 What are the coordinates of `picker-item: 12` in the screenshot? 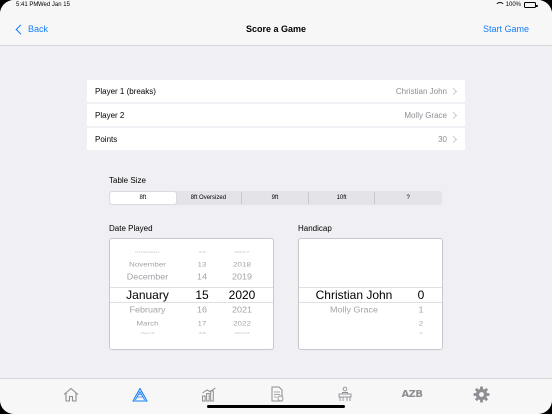 It's located at (202, 252).